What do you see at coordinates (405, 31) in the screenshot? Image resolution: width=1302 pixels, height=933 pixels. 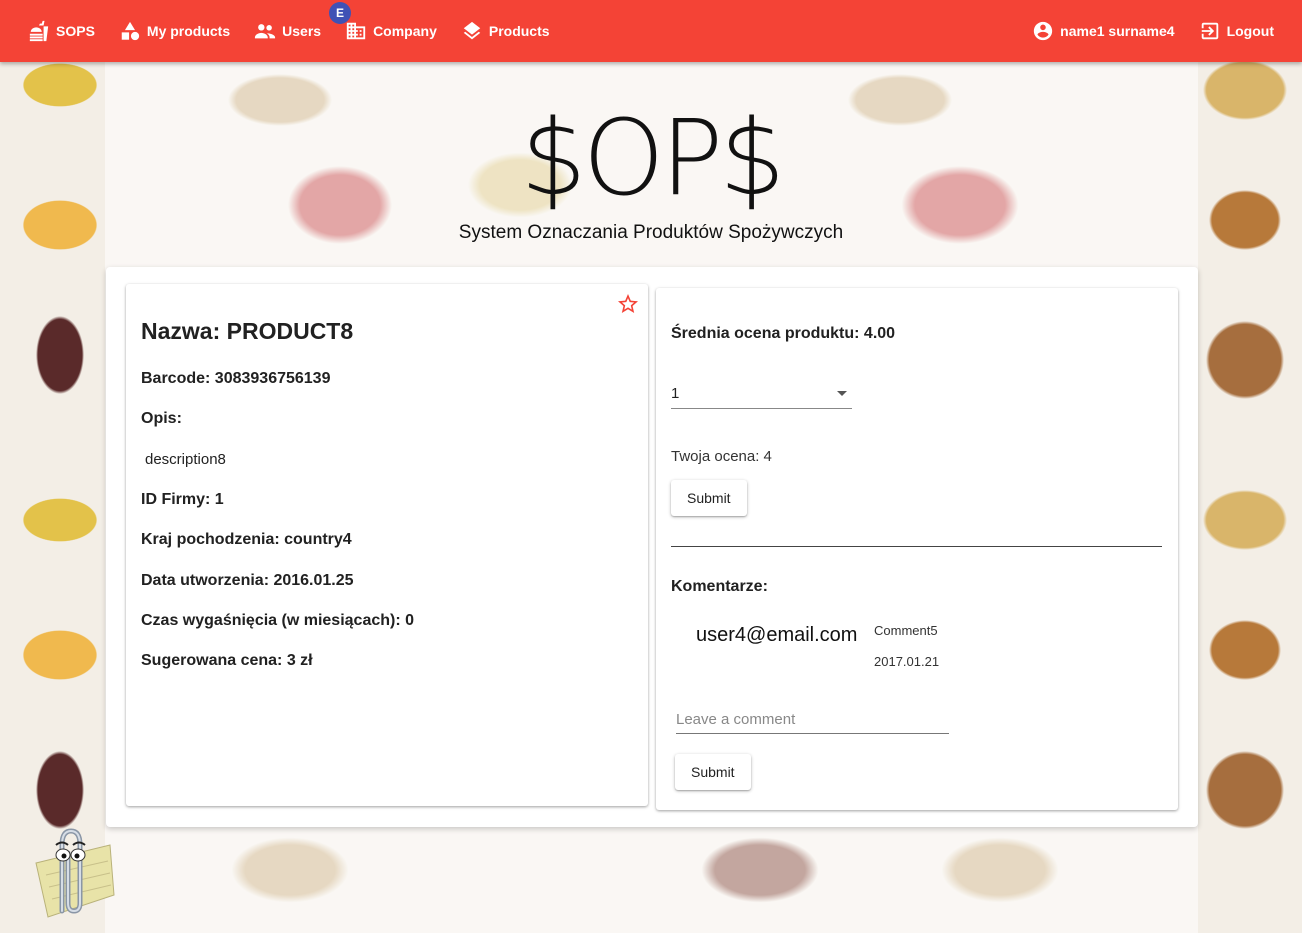 I see `nav-company-label: Company` at bounding box center [405, 31].